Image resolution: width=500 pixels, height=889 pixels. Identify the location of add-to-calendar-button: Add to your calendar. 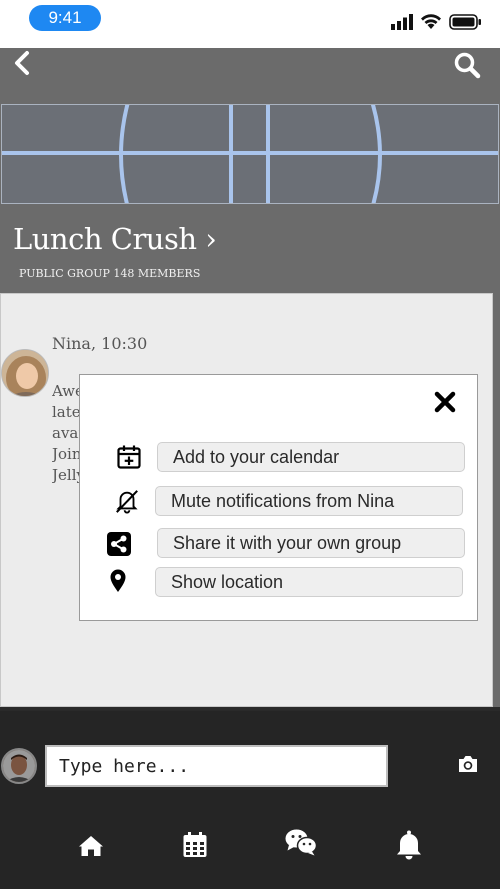
(311, 457).